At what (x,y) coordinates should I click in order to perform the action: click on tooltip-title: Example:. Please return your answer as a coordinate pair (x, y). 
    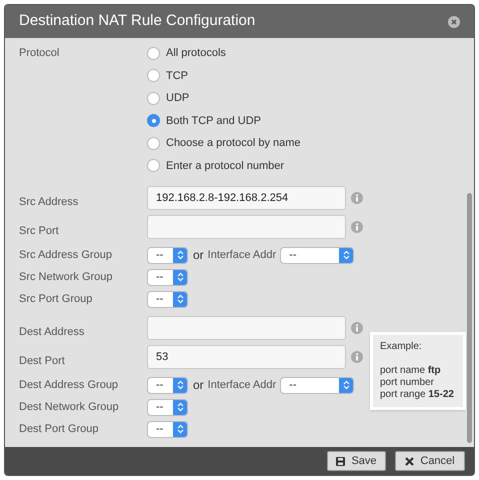
    Looking at the image, I should click on (401, 347).